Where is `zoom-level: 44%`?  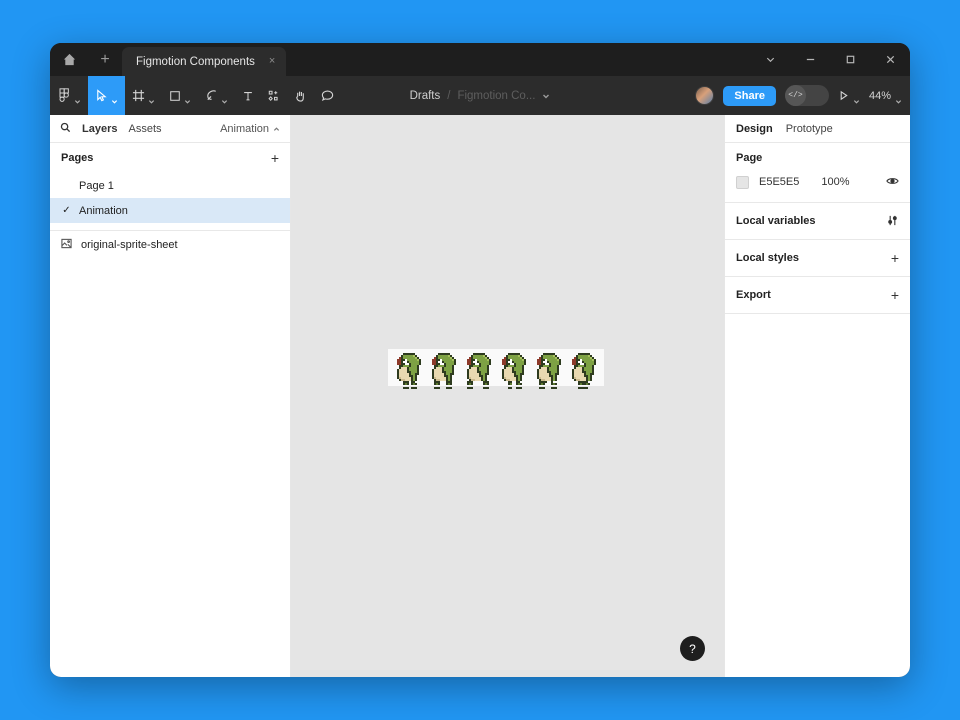 zoom-level: 44% is located at coordinates (879, 95).